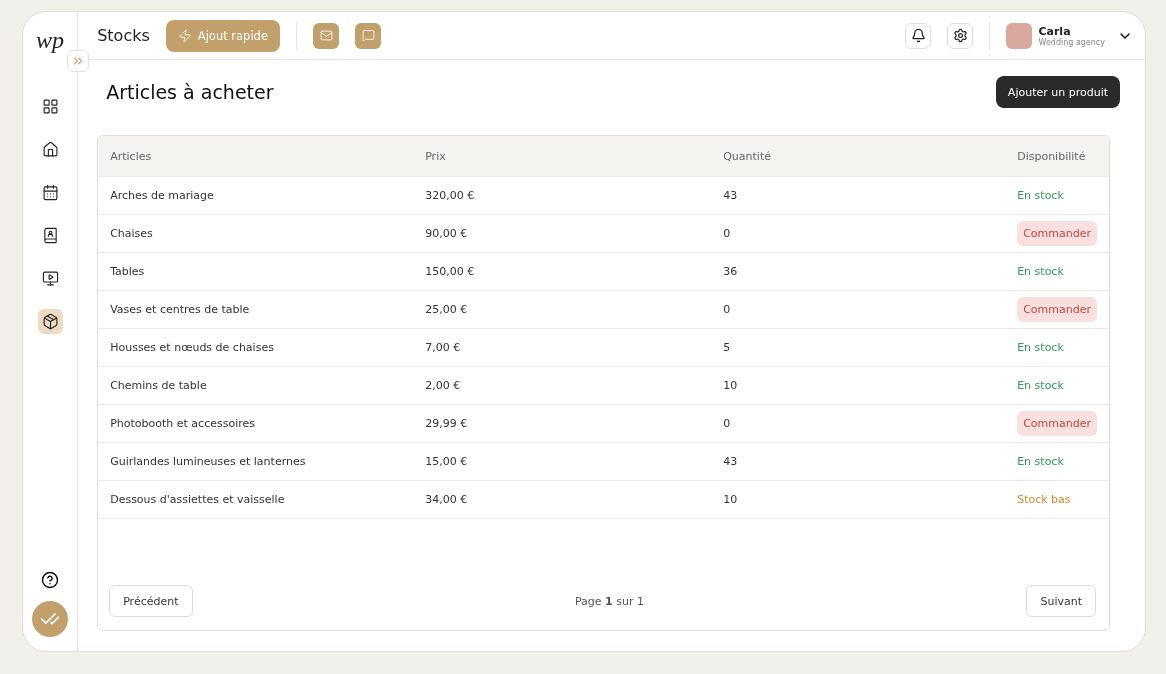 This screenshot has height=674, width=1166. Describe the element at coordinates (128, 271) in the screenshot. I see `table-cell-text: Tables` at that location.